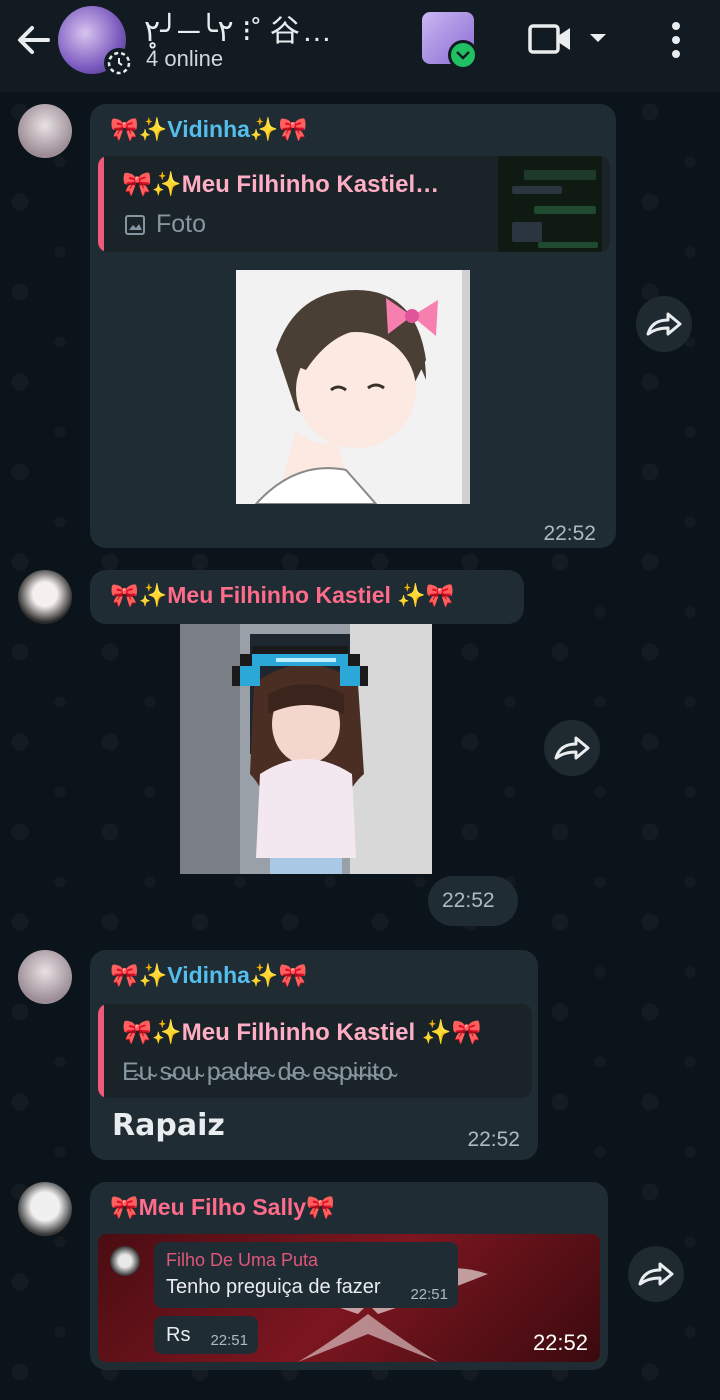 The image size is (720, 1400). What do you see at coordinates (206, 1335) in the screenshot?
I see `inner-bubble: Rs 22:51` at bounding box center [206, 1335].